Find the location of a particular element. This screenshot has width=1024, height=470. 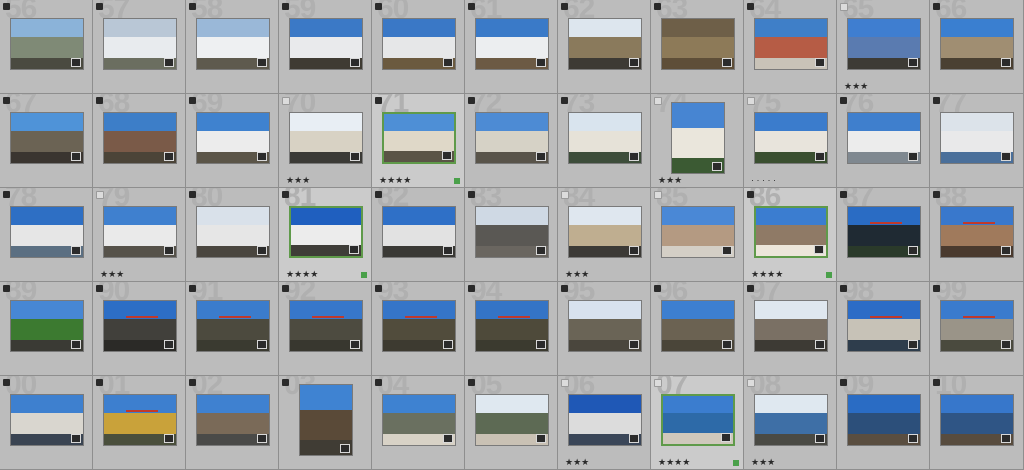

thumbnail-cell: 04 is located at coordinates (418, 423).